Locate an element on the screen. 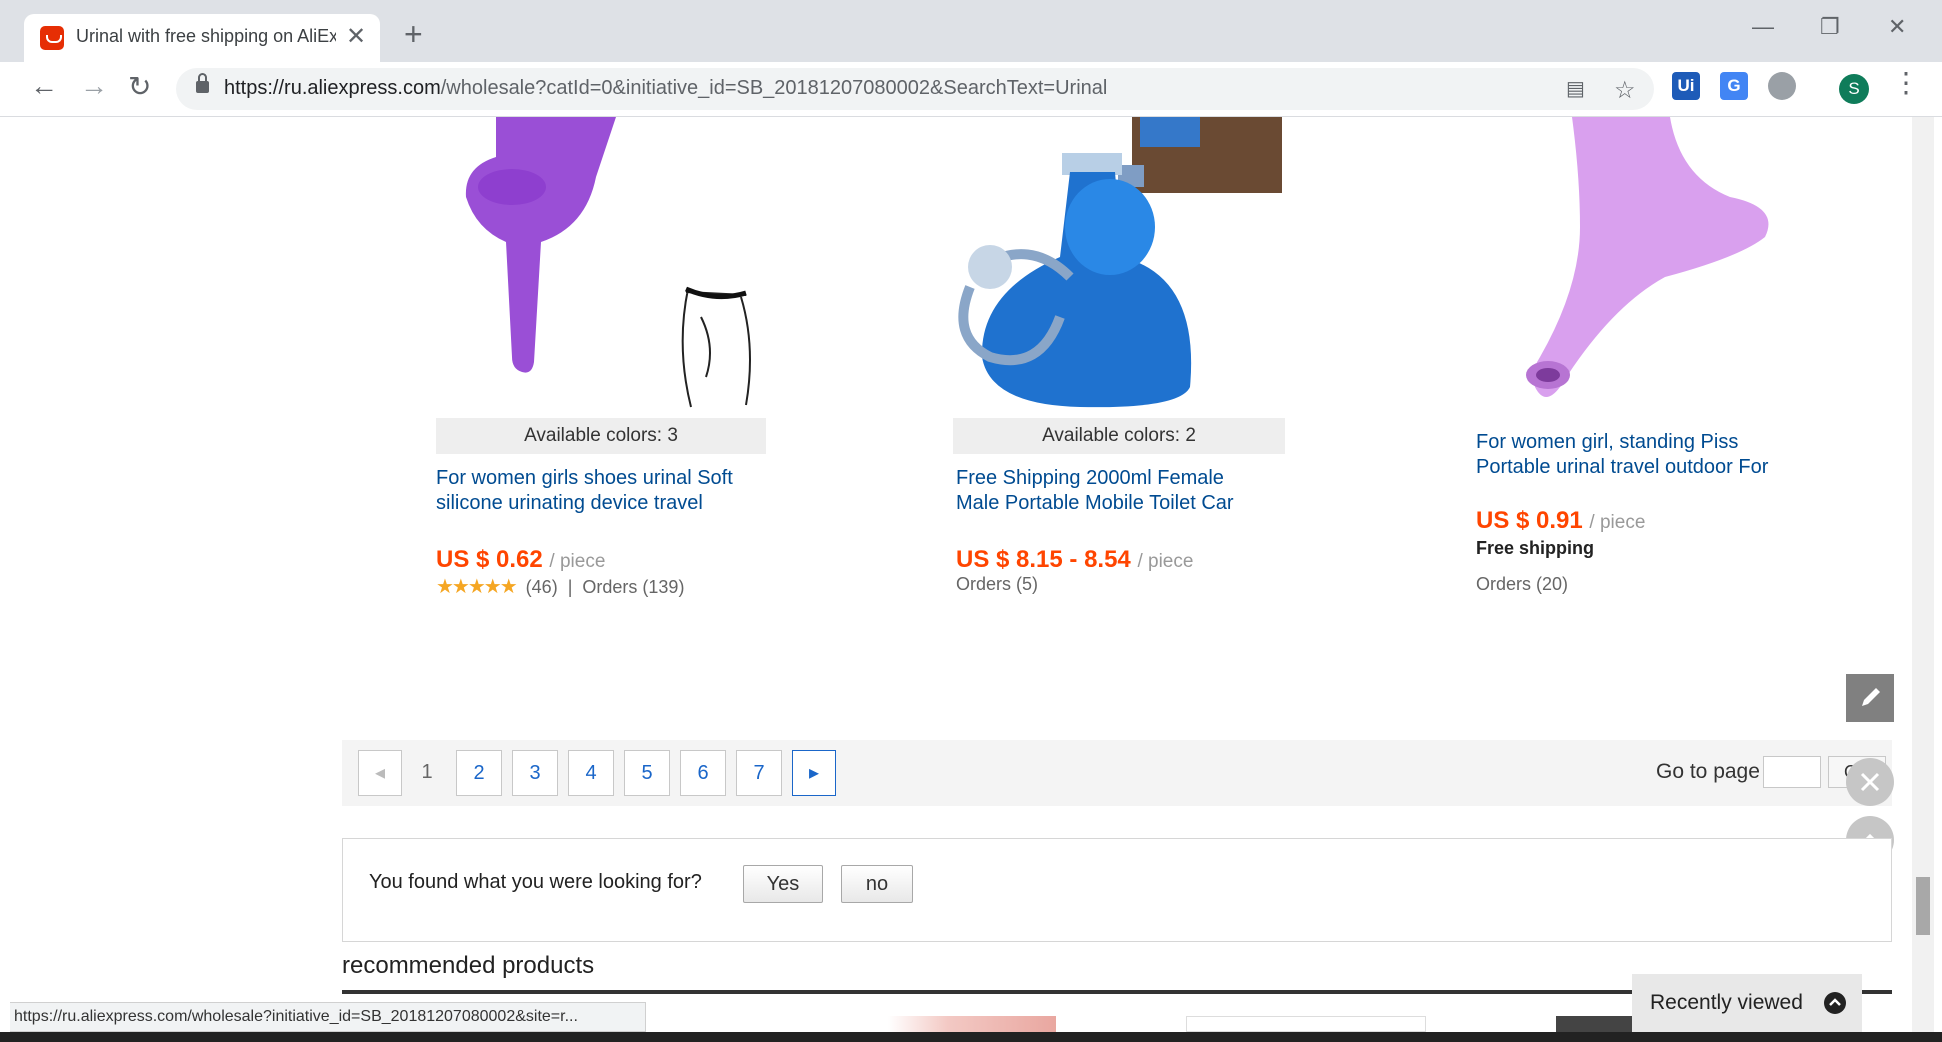 This screenshot has height=1042, width=1942. next-page-button: ▸ is located at coordinates (814, 773).